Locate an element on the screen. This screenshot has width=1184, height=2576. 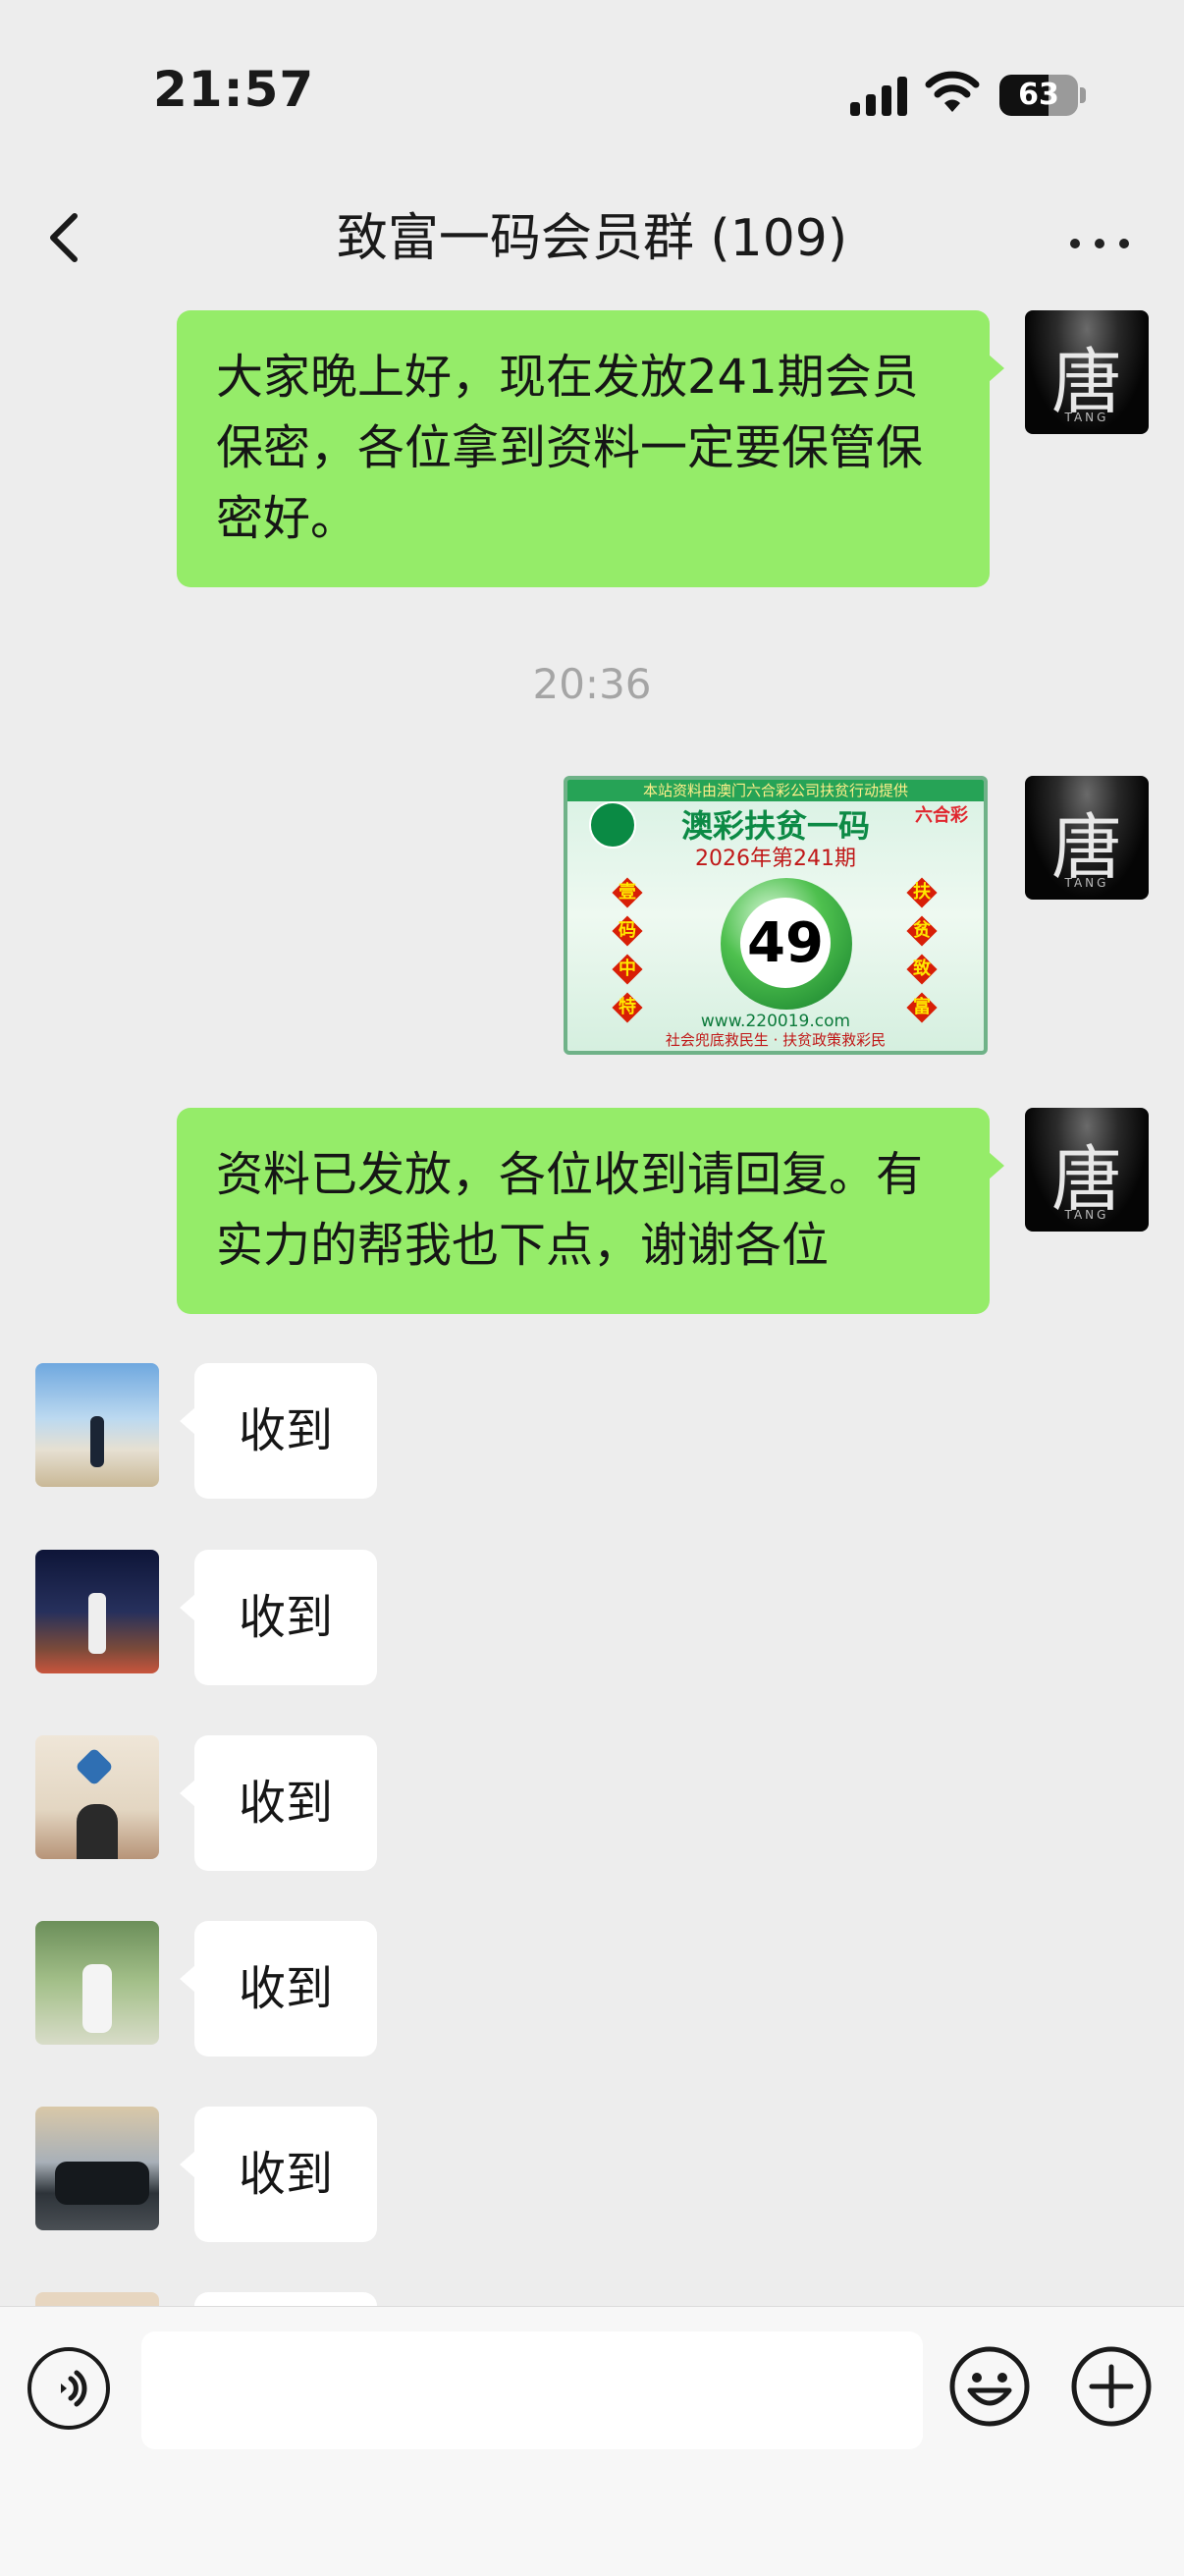
voice-icon is located at coordinates (74, 2388).